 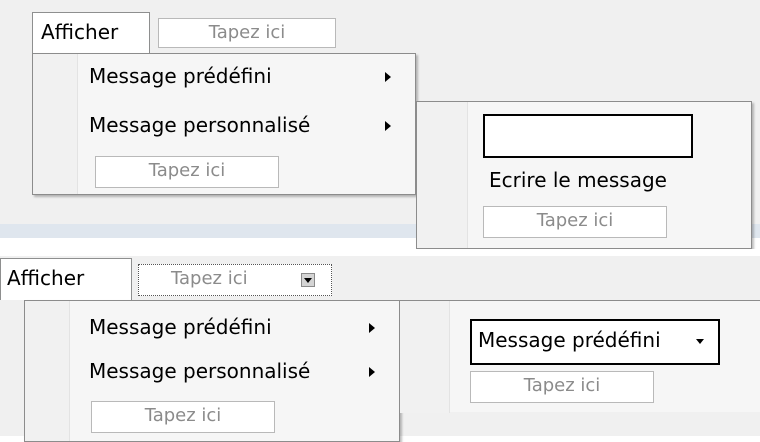 What do you see at coordinates (578, 180) in the screenshot?
I see `top-submenu-item-ecrire-label: Ecrire le message` at bounding box center [578, 180].